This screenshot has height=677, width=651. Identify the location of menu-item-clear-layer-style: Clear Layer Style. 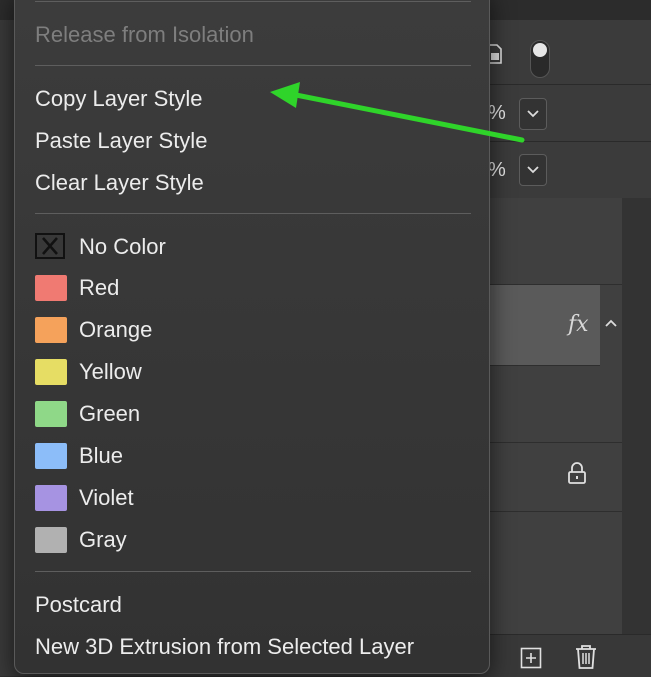
(119, 183).